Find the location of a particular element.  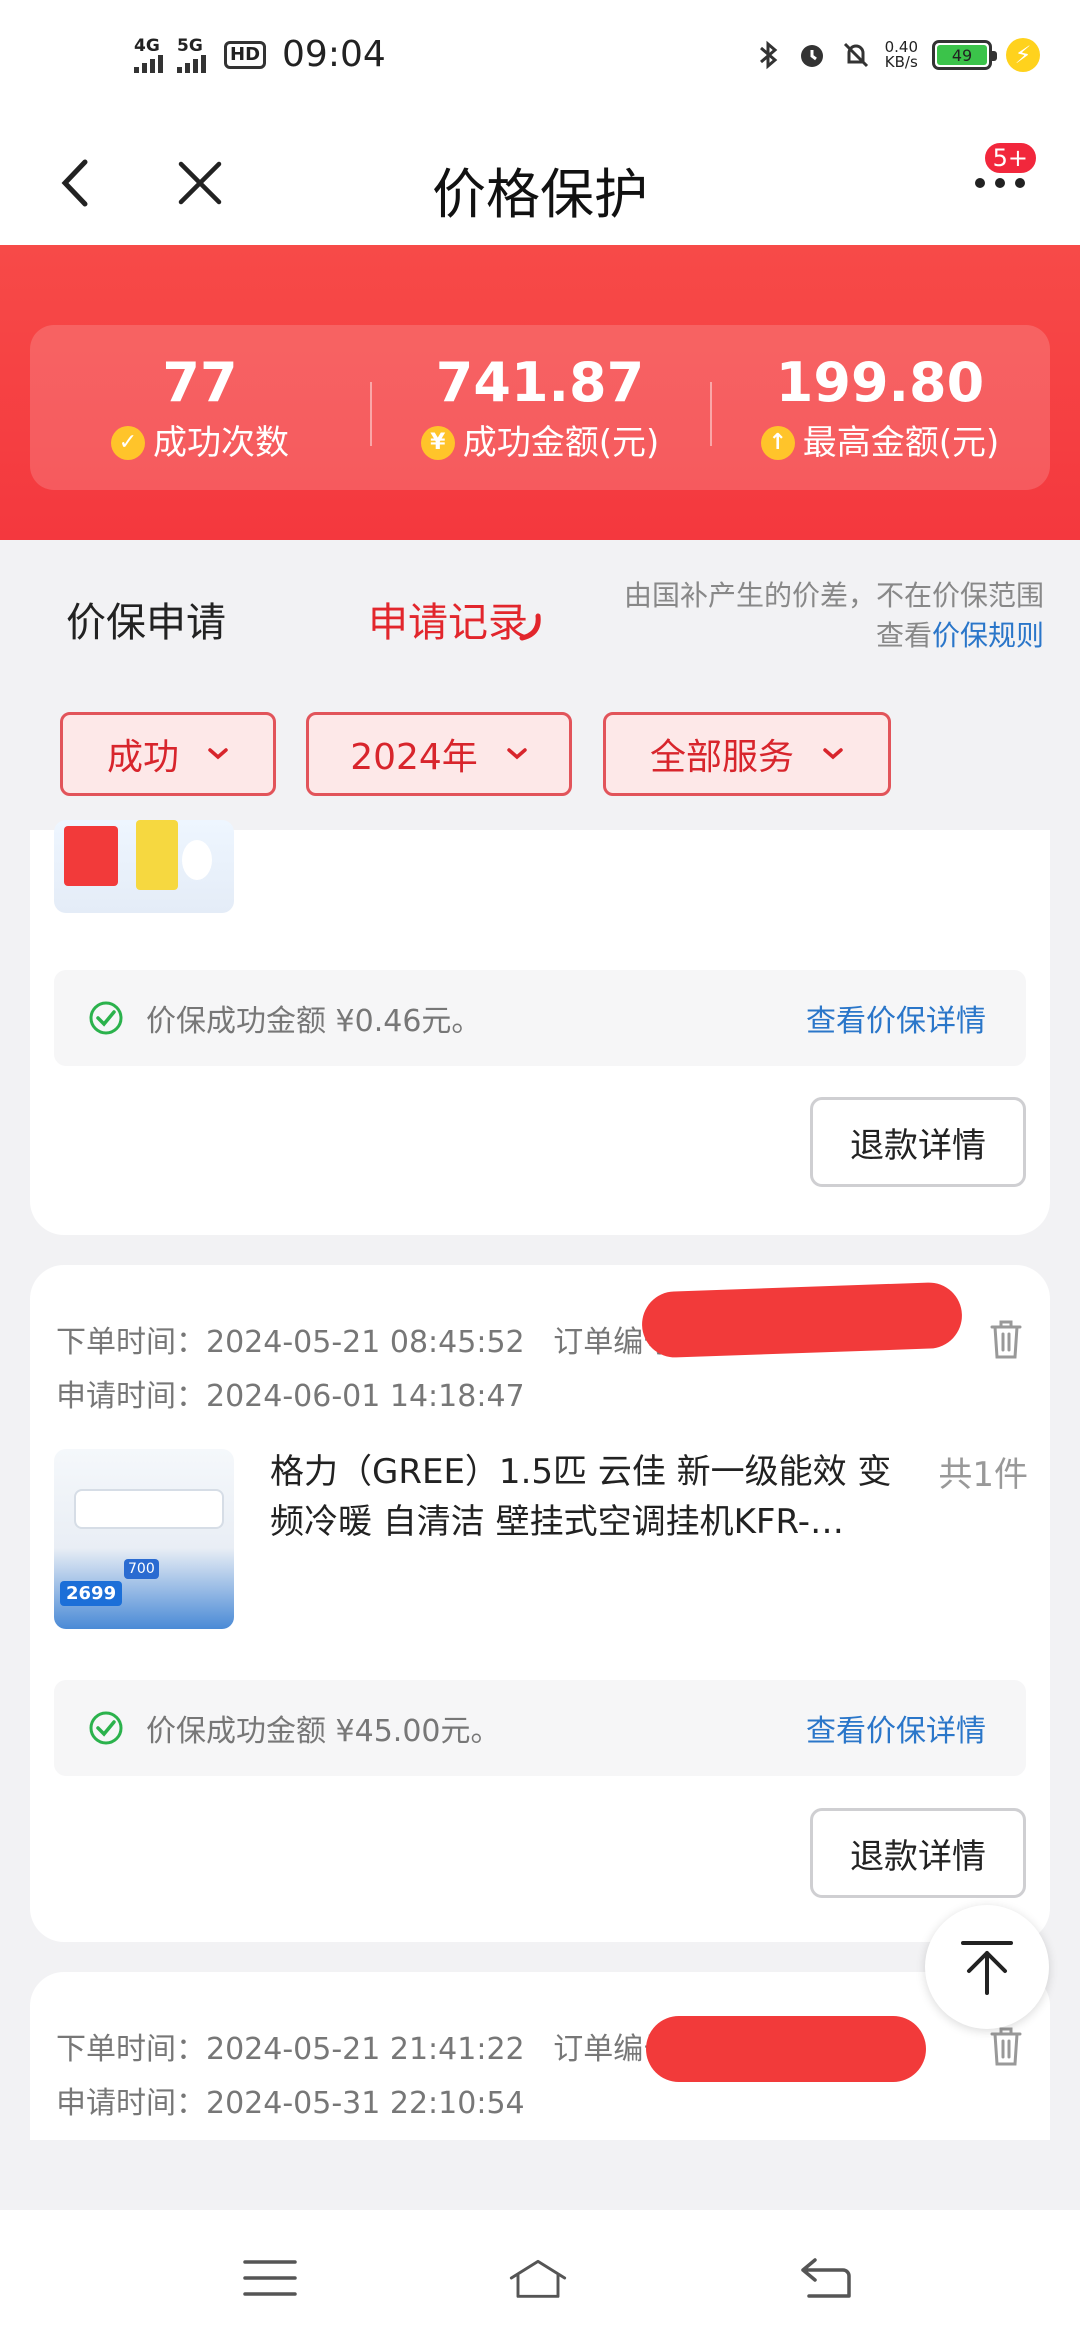

success-amount-text: 价保成功金额 ¥45.00元。 is located at coordinates (323, 1731).